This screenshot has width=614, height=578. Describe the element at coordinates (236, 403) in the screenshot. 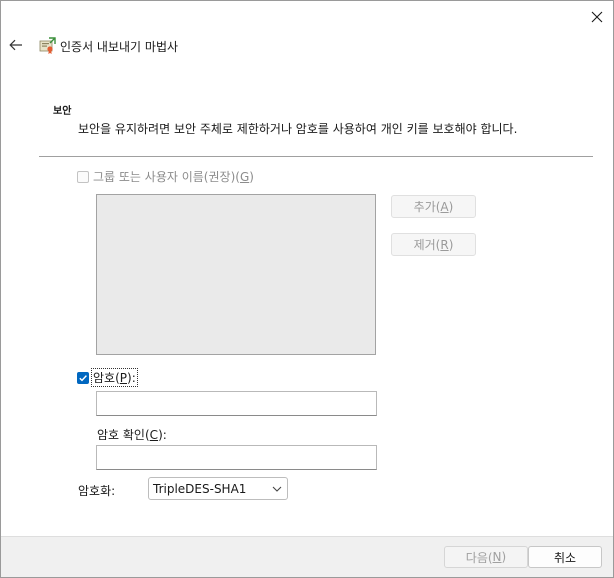

I see `password-input` at that location.